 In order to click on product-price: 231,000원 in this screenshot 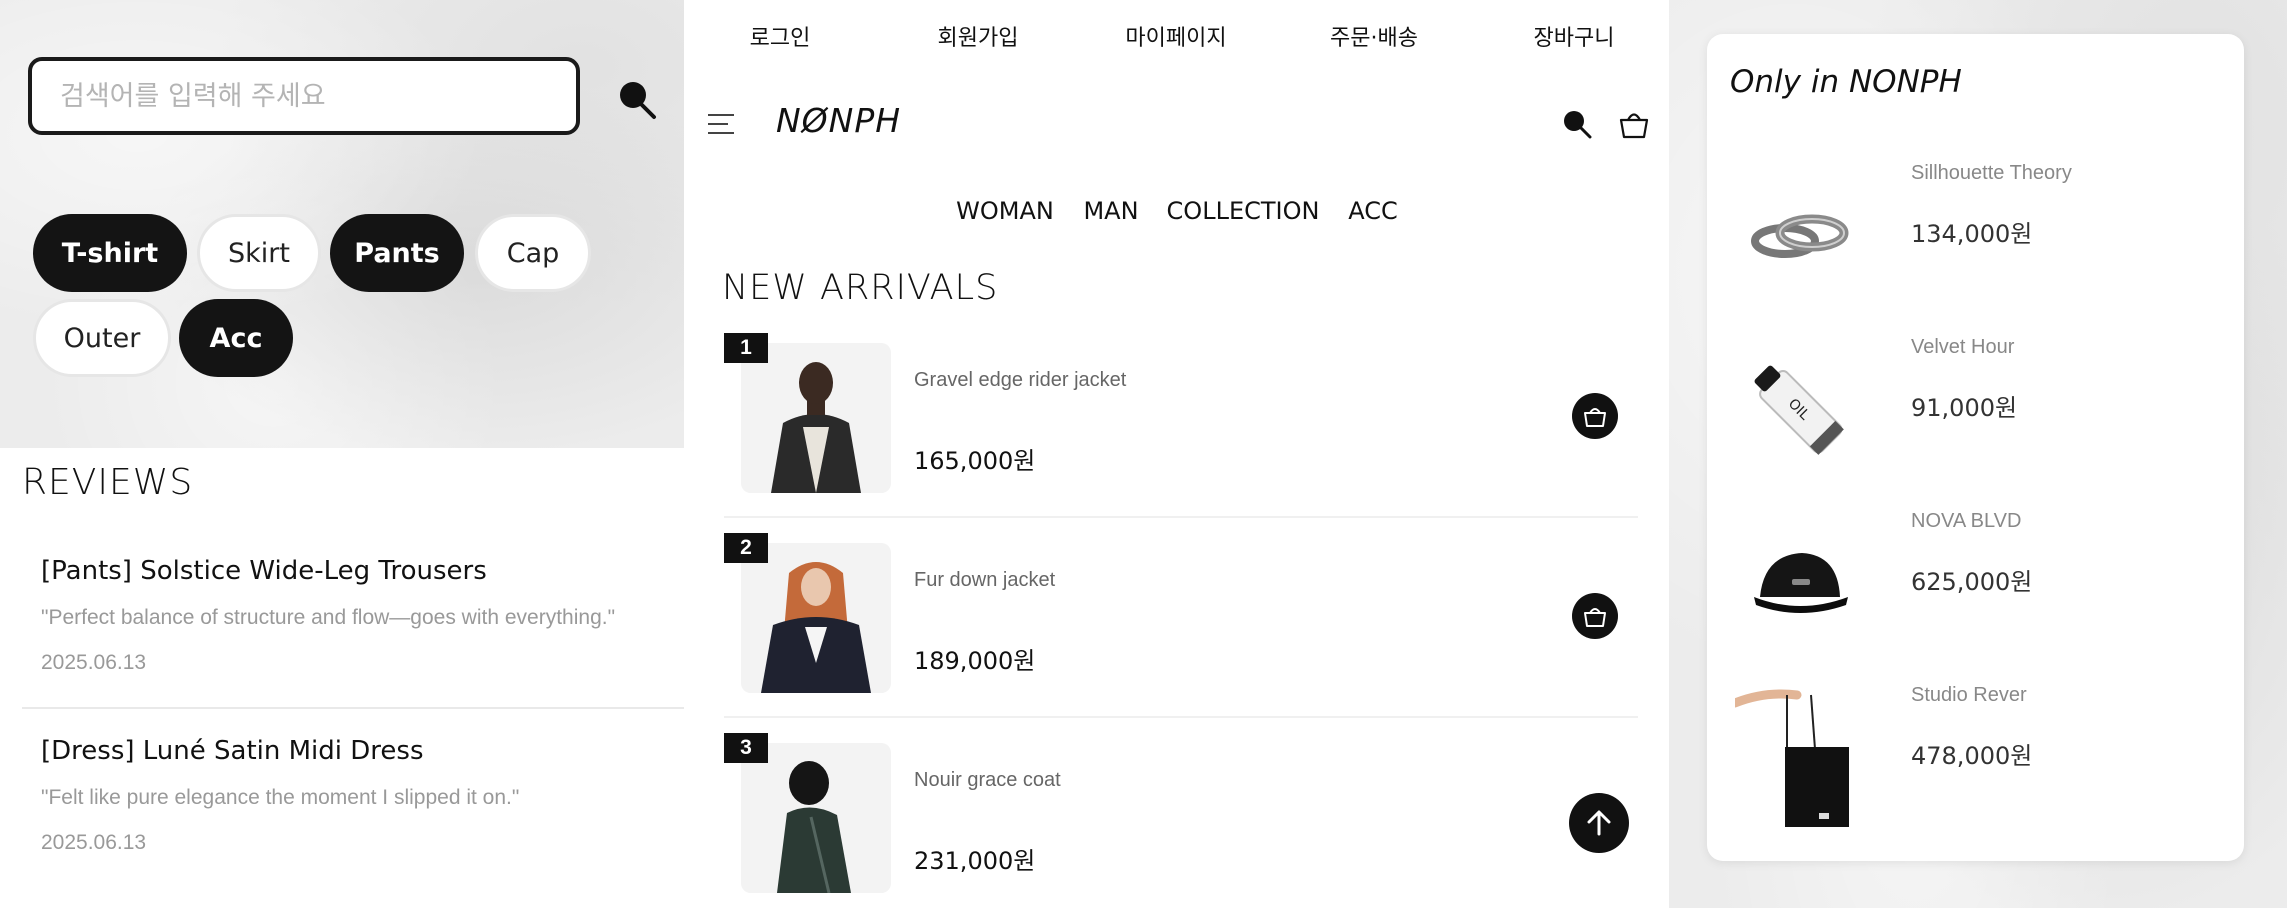, I will do `click(975, 861)`.